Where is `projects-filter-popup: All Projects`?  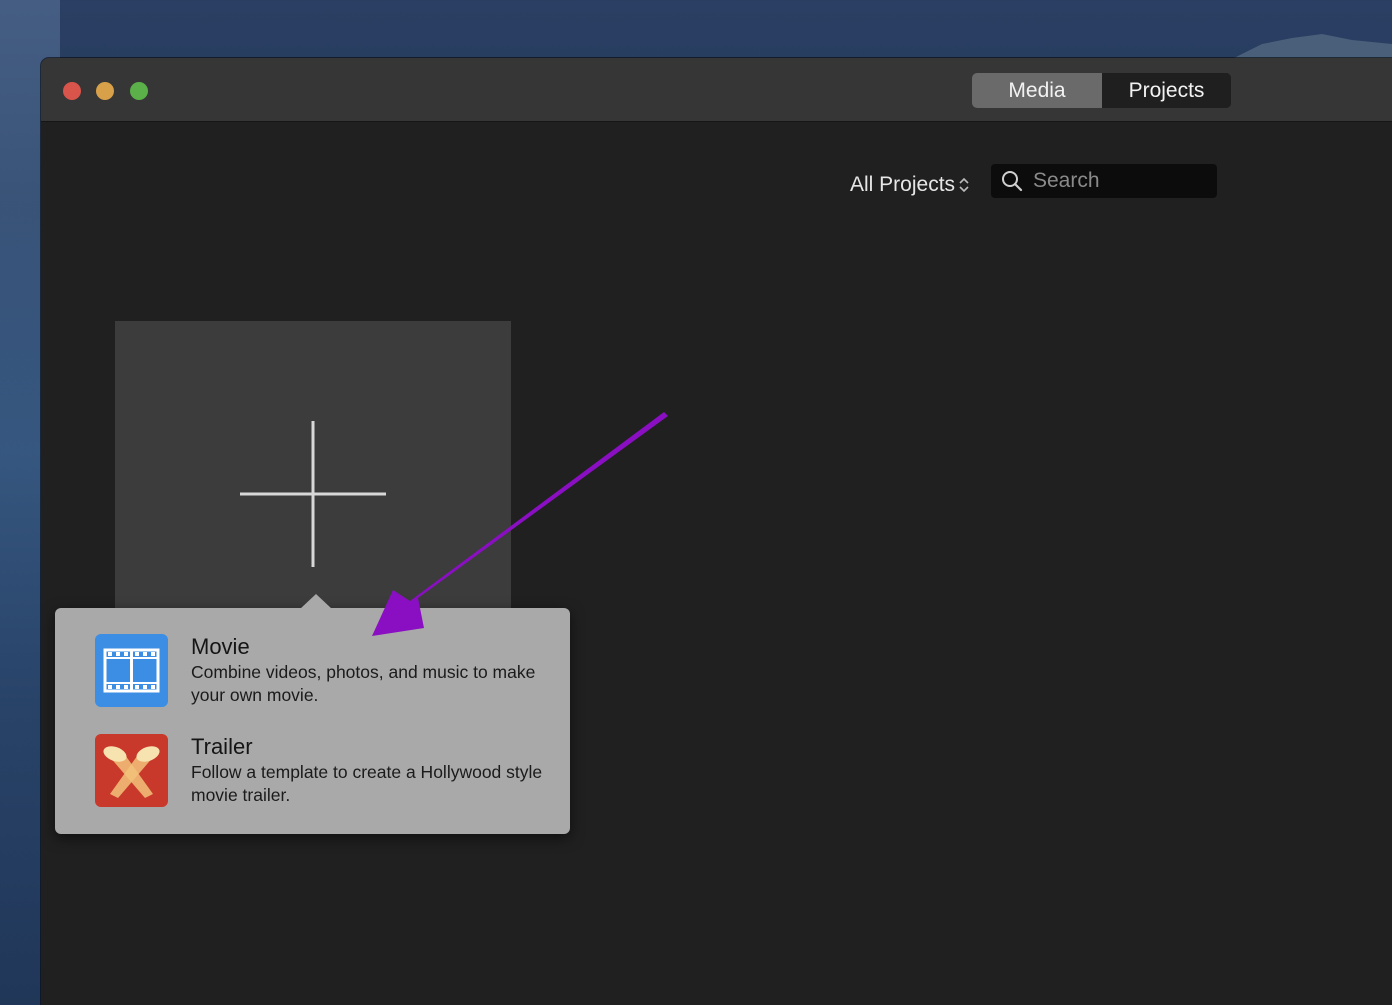
projects-filter-popup: All Projects is located at coordinates (910, 185).